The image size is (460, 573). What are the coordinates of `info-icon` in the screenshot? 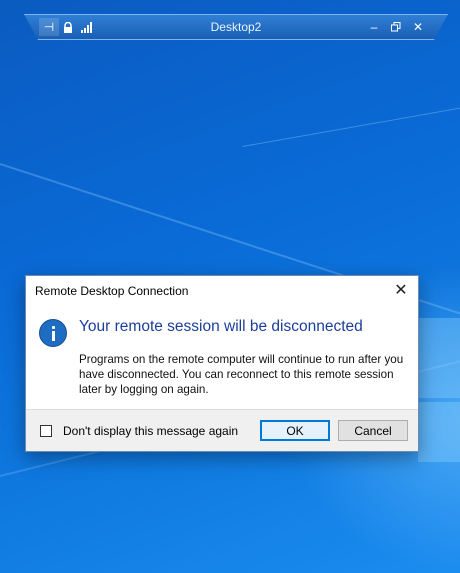 It's located at (53, 333).